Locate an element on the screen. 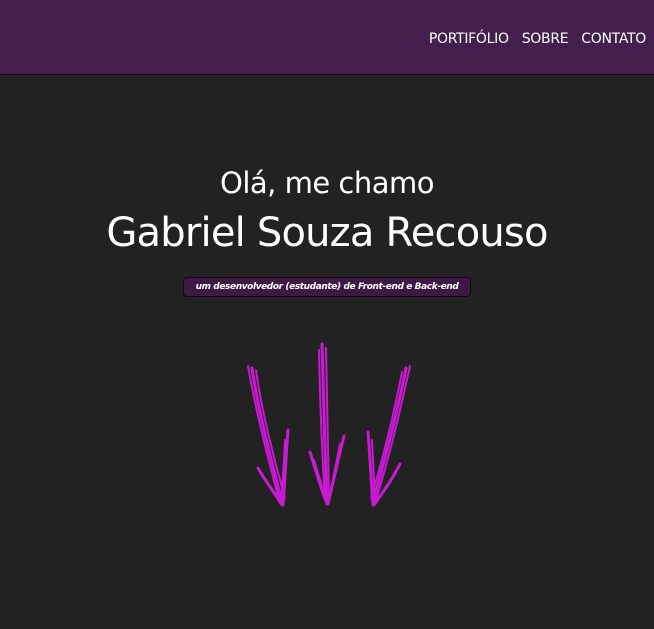 The image size is (654, 629). nav-link-portfolio: PORTIFÓLIO is located at coordinates (469, 39).